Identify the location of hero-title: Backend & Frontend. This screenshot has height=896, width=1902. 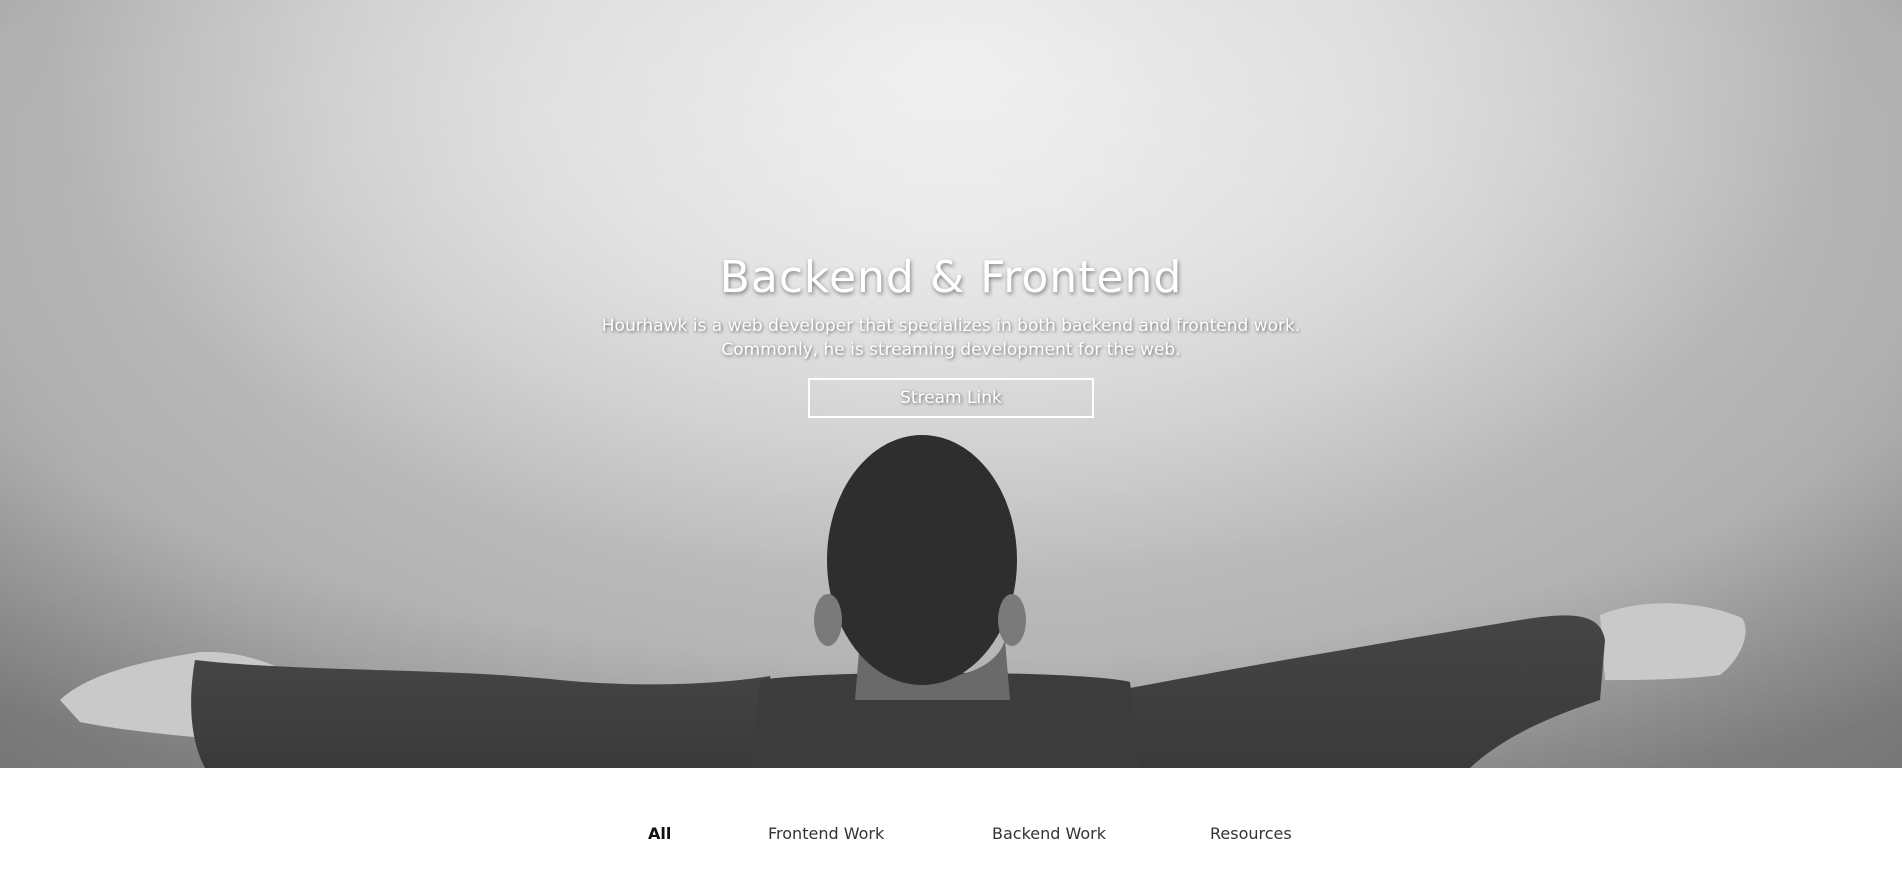
(951, 277).